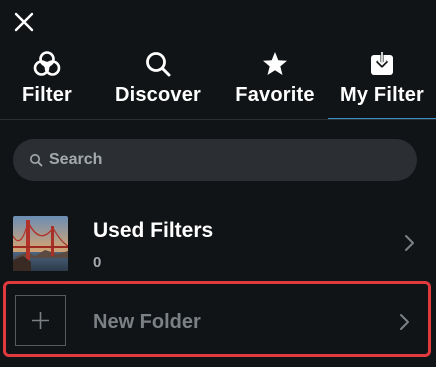  What do you see at coordinates (76, 159) in the screenshot?
I see `search-placeholder: Search` at bounding box center [76, 159].